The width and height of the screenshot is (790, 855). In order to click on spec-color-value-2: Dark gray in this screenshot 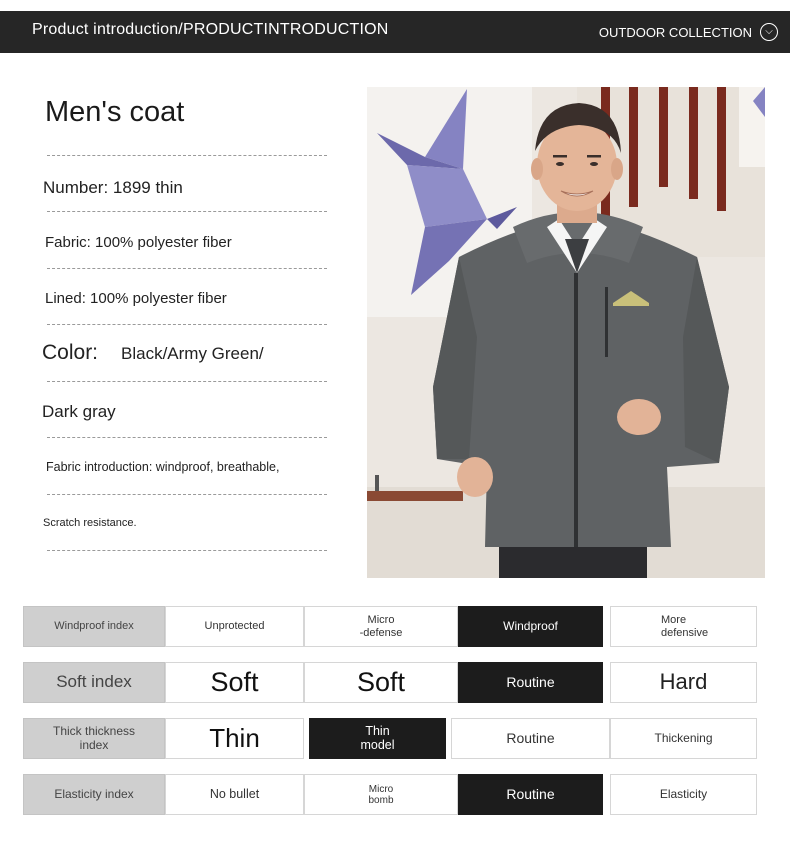, I will do `click(79, 411)`.